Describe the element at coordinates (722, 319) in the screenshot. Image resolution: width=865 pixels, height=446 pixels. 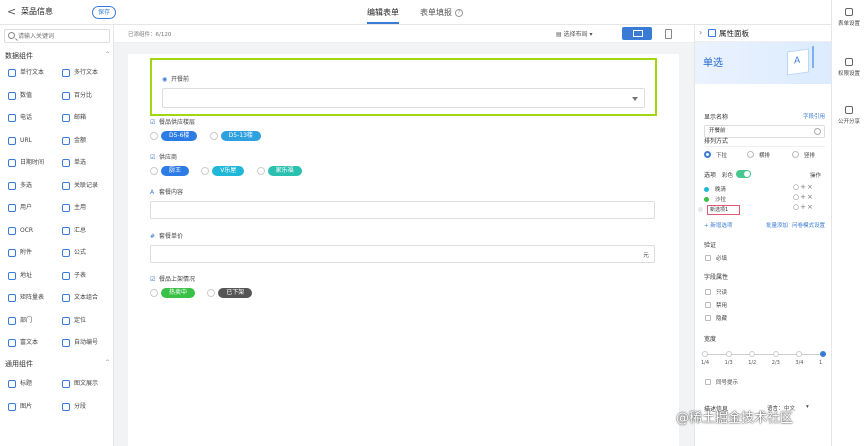
I see `hidden-label: 隐藏` at that location.